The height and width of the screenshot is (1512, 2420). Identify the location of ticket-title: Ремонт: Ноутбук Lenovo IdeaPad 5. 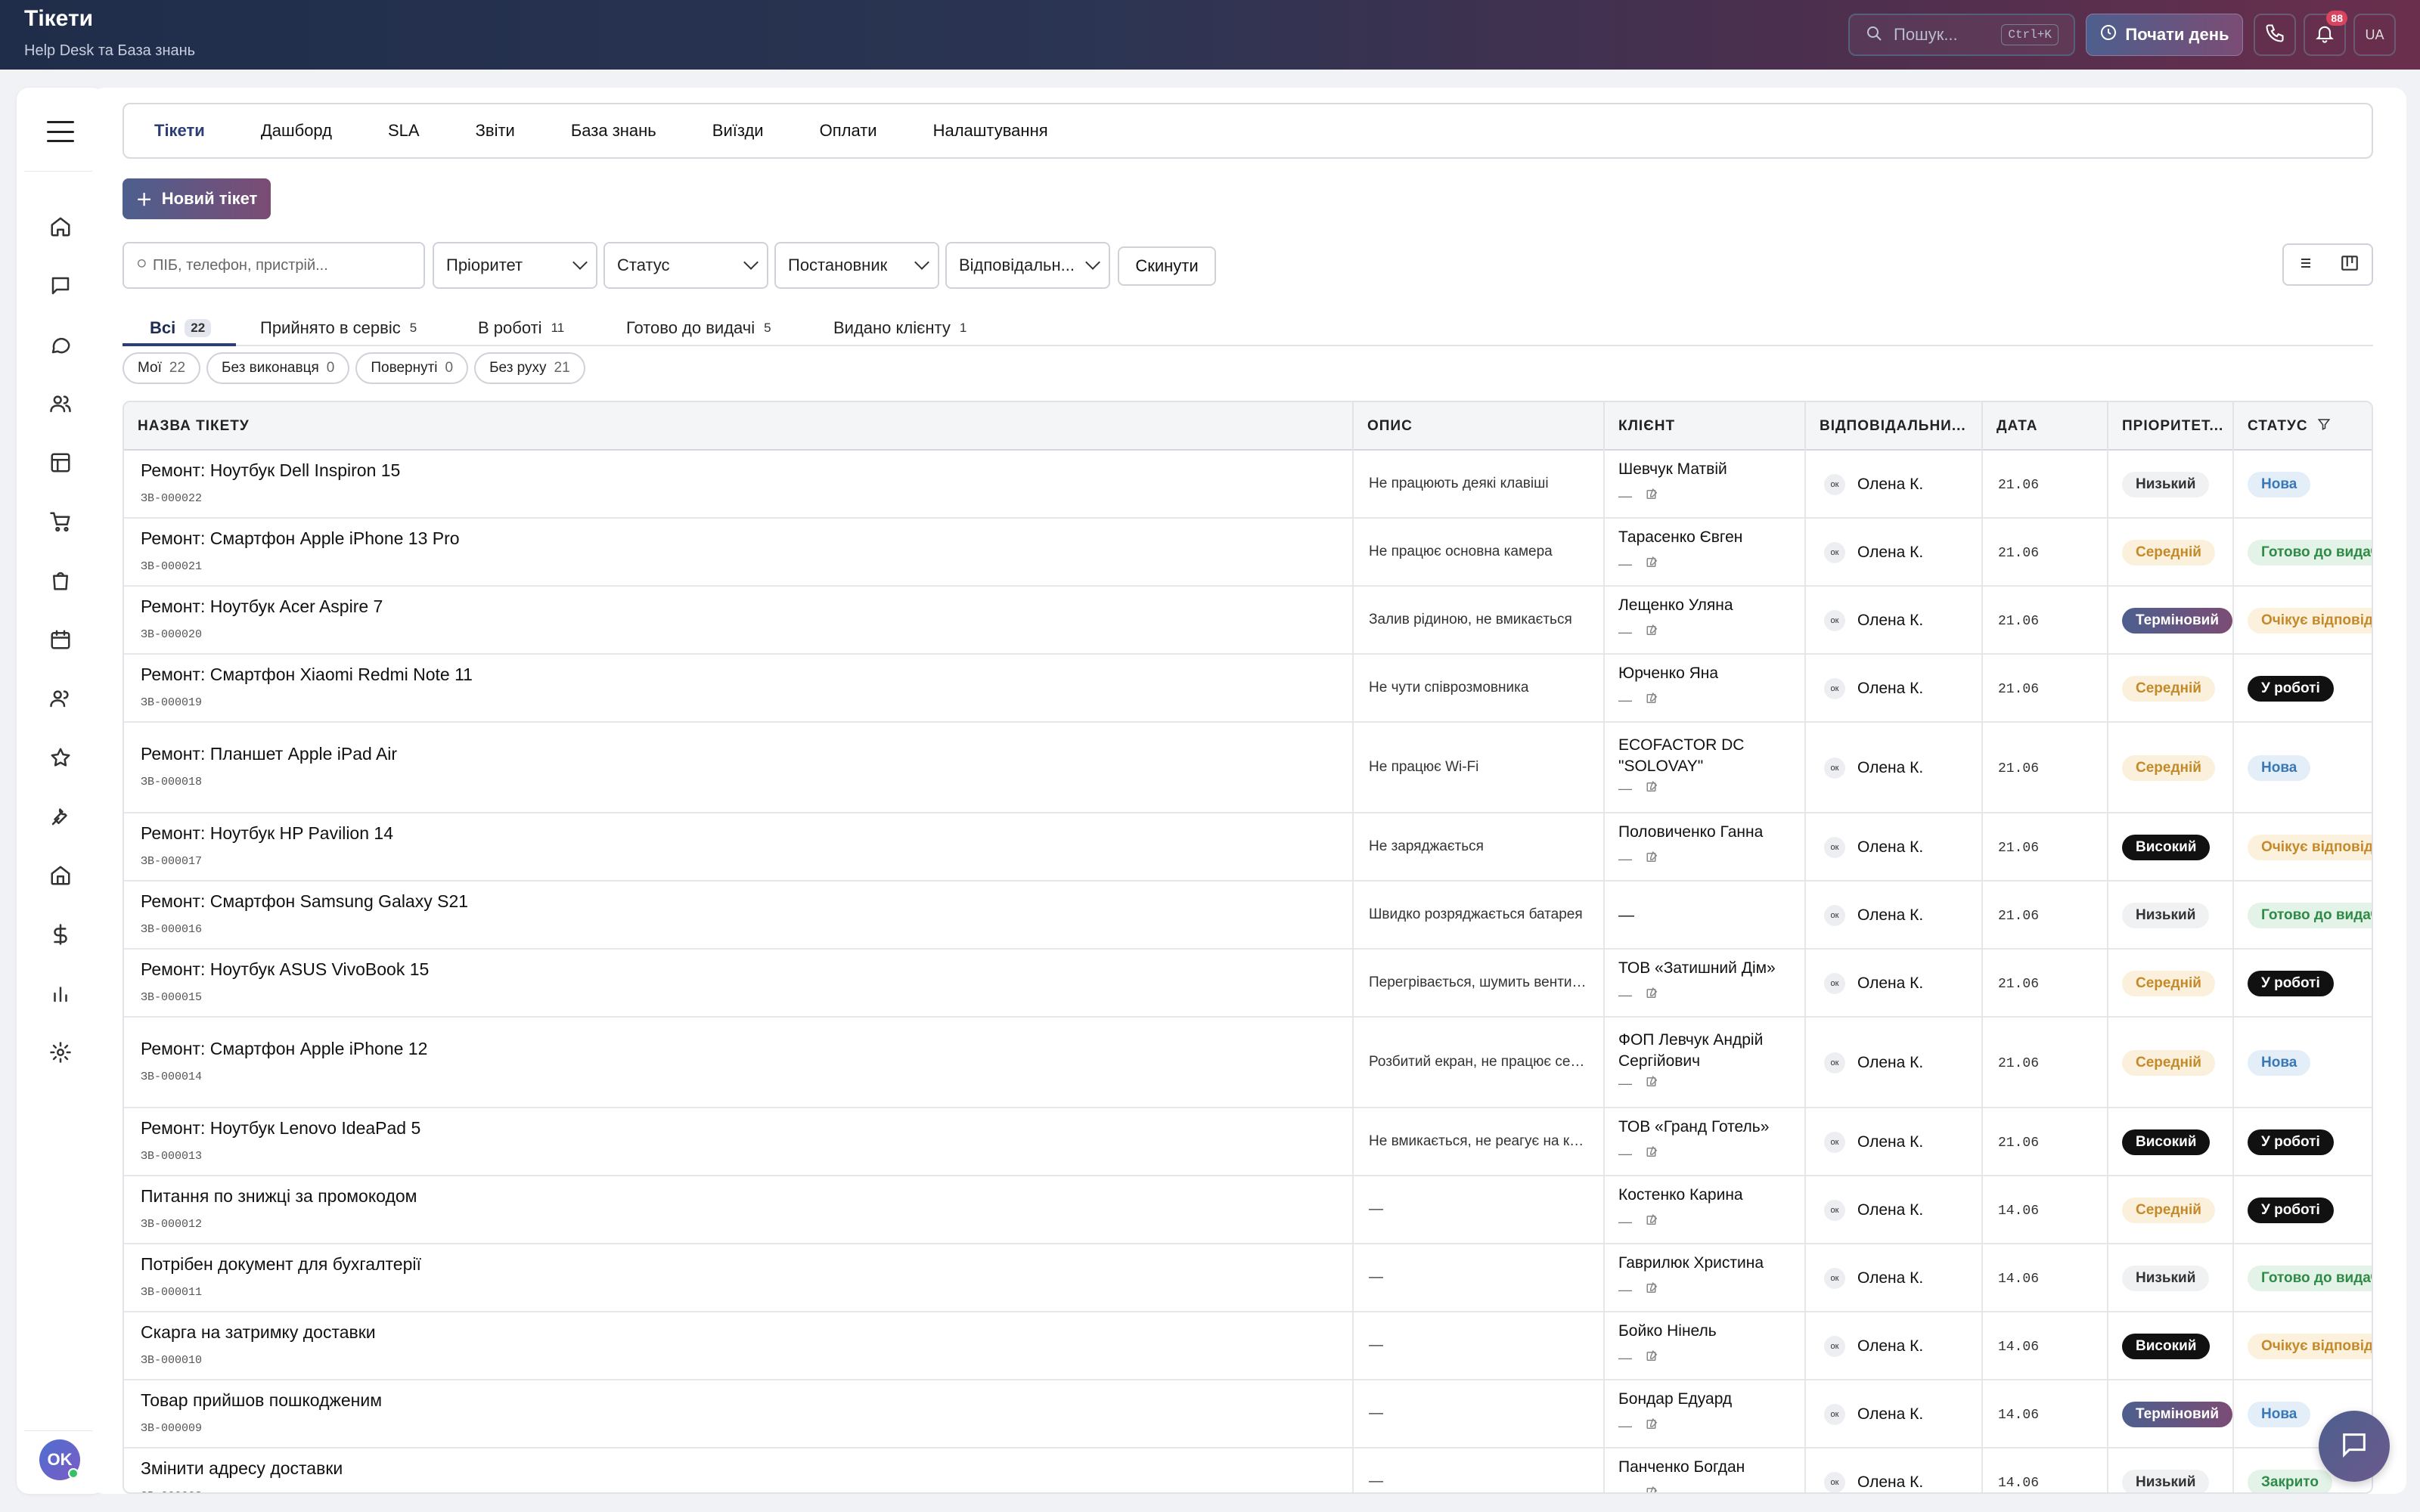
(280, 1128).